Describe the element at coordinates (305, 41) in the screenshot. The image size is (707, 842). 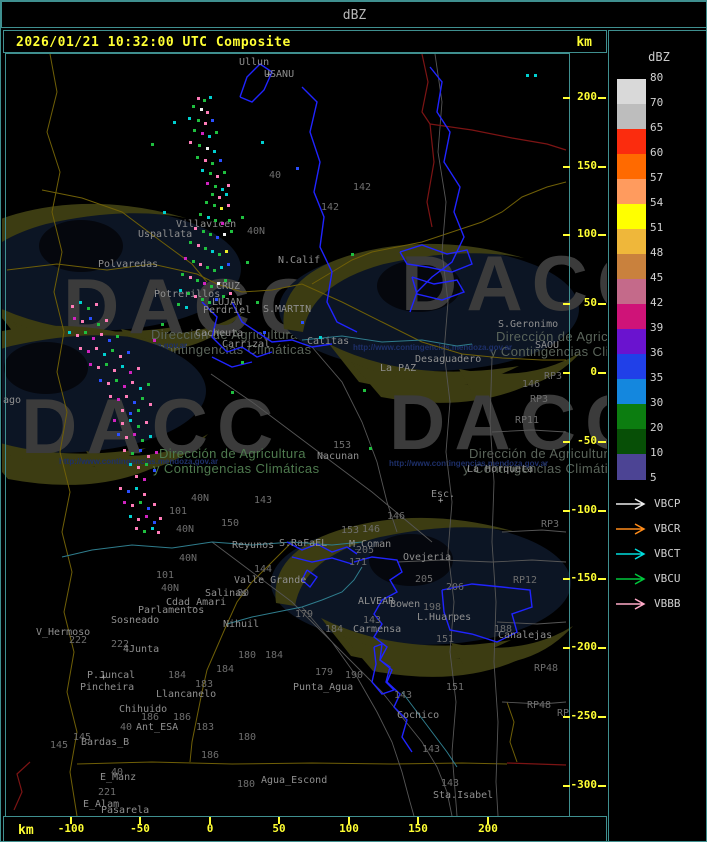
I see `timestamp-bar: 2026/01/21 10:32:00 UTC Composite km` at that location.